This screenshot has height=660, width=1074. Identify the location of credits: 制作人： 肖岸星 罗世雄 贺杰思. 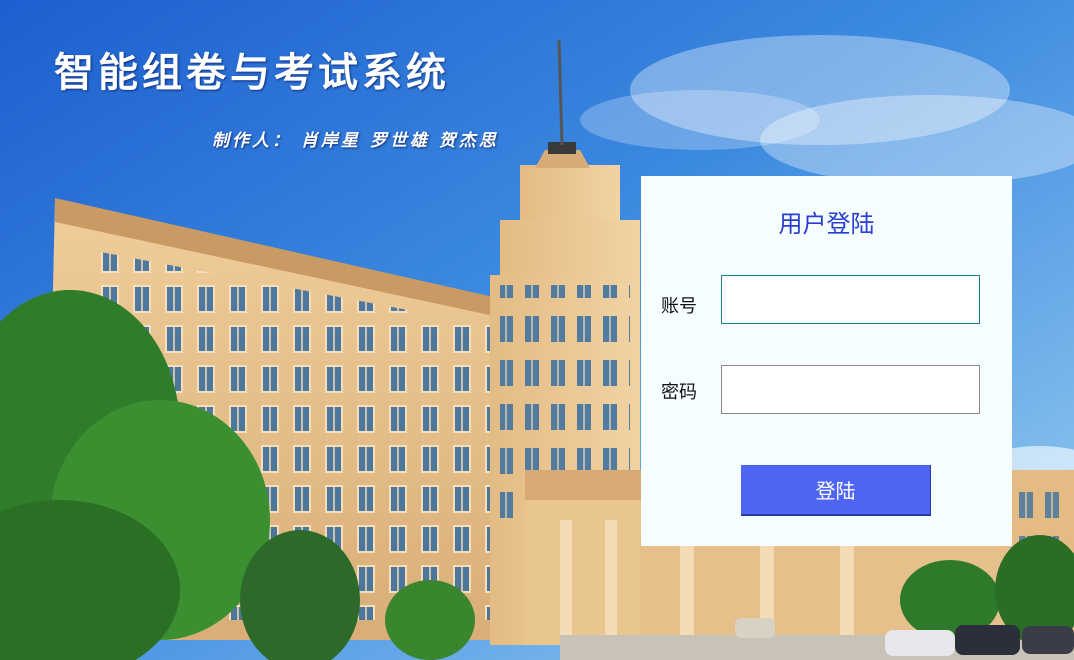
(355, 141).